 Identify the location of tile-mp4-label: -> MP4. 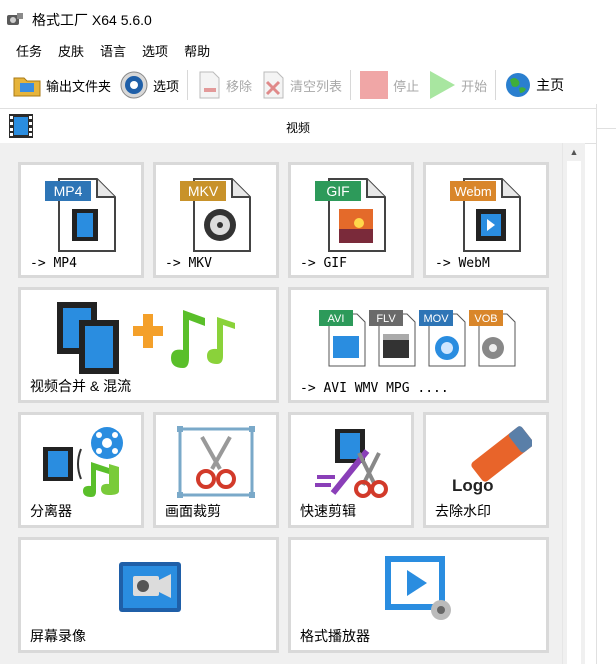
(53, 263).